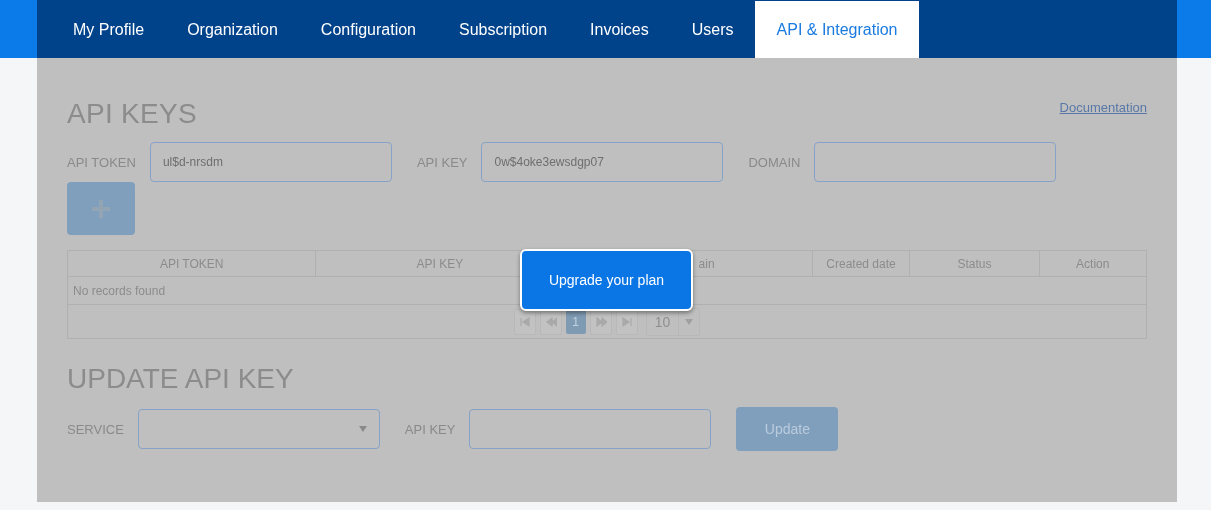 Image resolution: width=1211 pixels, height=510 pixels. I want to click on input-field: 0w$4oke3ewsdgp07, so click(602, 162).